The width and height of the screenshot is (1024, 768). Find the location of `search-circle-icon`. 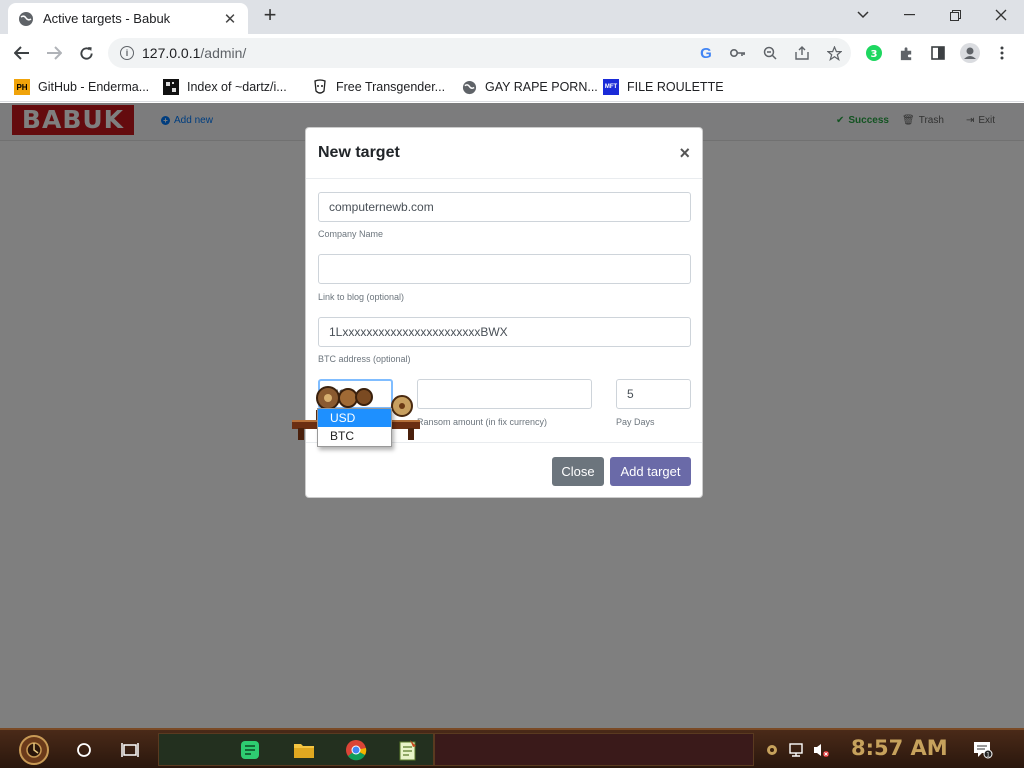

search-circle-icon is located at coordinates (84, 750).